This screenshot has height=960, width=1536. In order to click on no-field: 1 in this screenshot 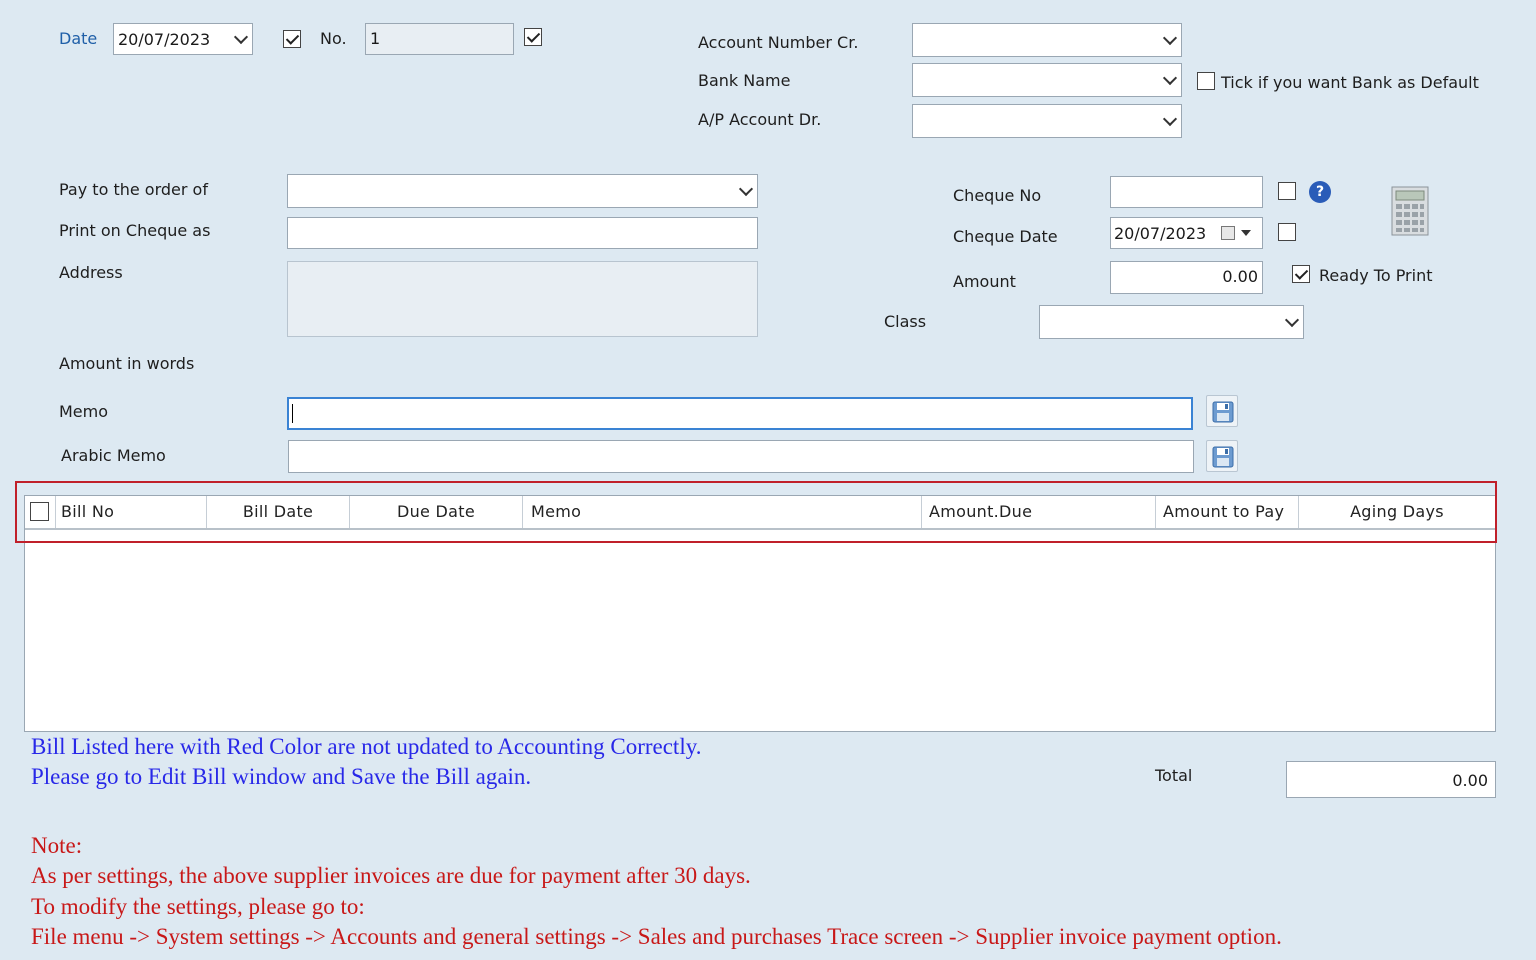, I will do `click(439, 39)`.